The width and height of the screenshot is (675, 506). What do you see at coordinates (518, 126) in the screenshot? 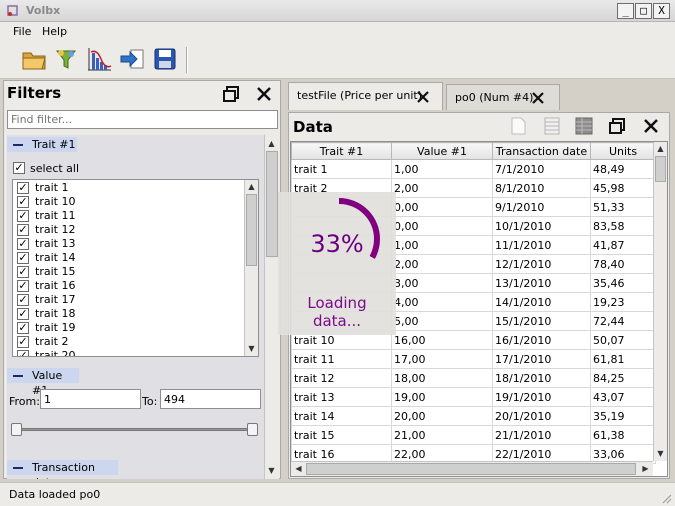
I see `document-icon` at bounding box center [518, 126].